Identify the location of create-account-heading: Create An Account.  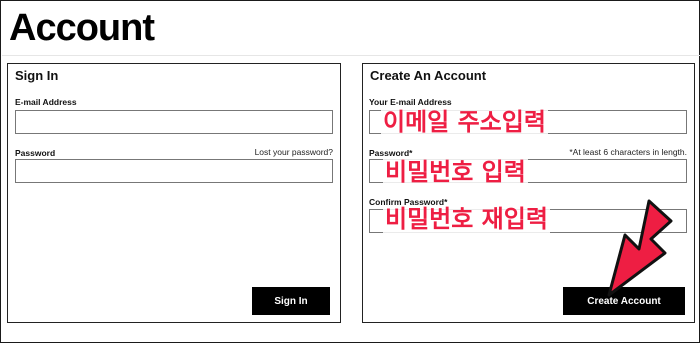
(428, 75).